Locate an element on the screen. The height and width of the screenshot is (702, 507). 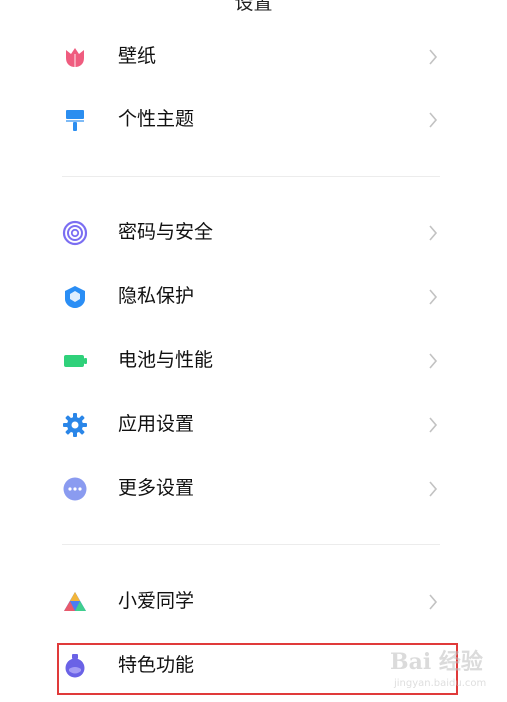
settings-item-label: 个性主题 is located at coordinates (156, 119).